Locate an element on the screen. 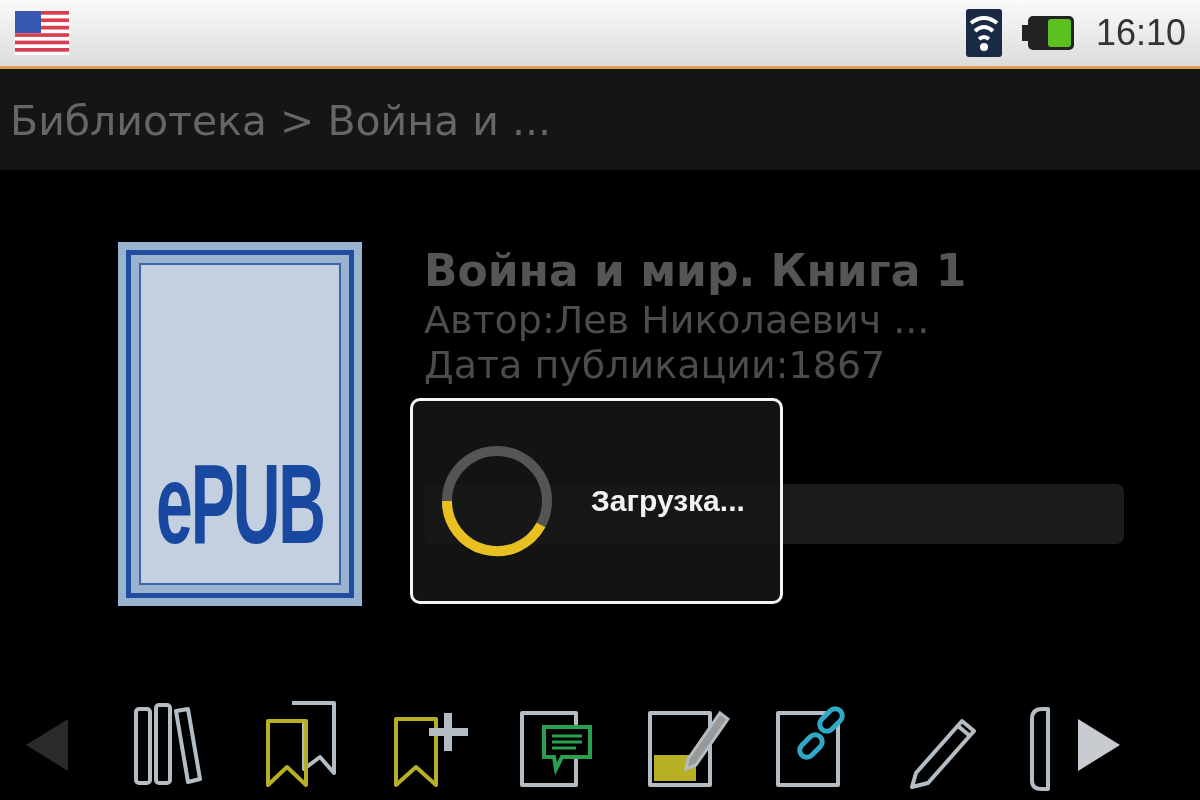 The height and width of the screenshot is (800, 1200). book-title: Война и мир. Книга 1 is located at coordinates (696, 271).